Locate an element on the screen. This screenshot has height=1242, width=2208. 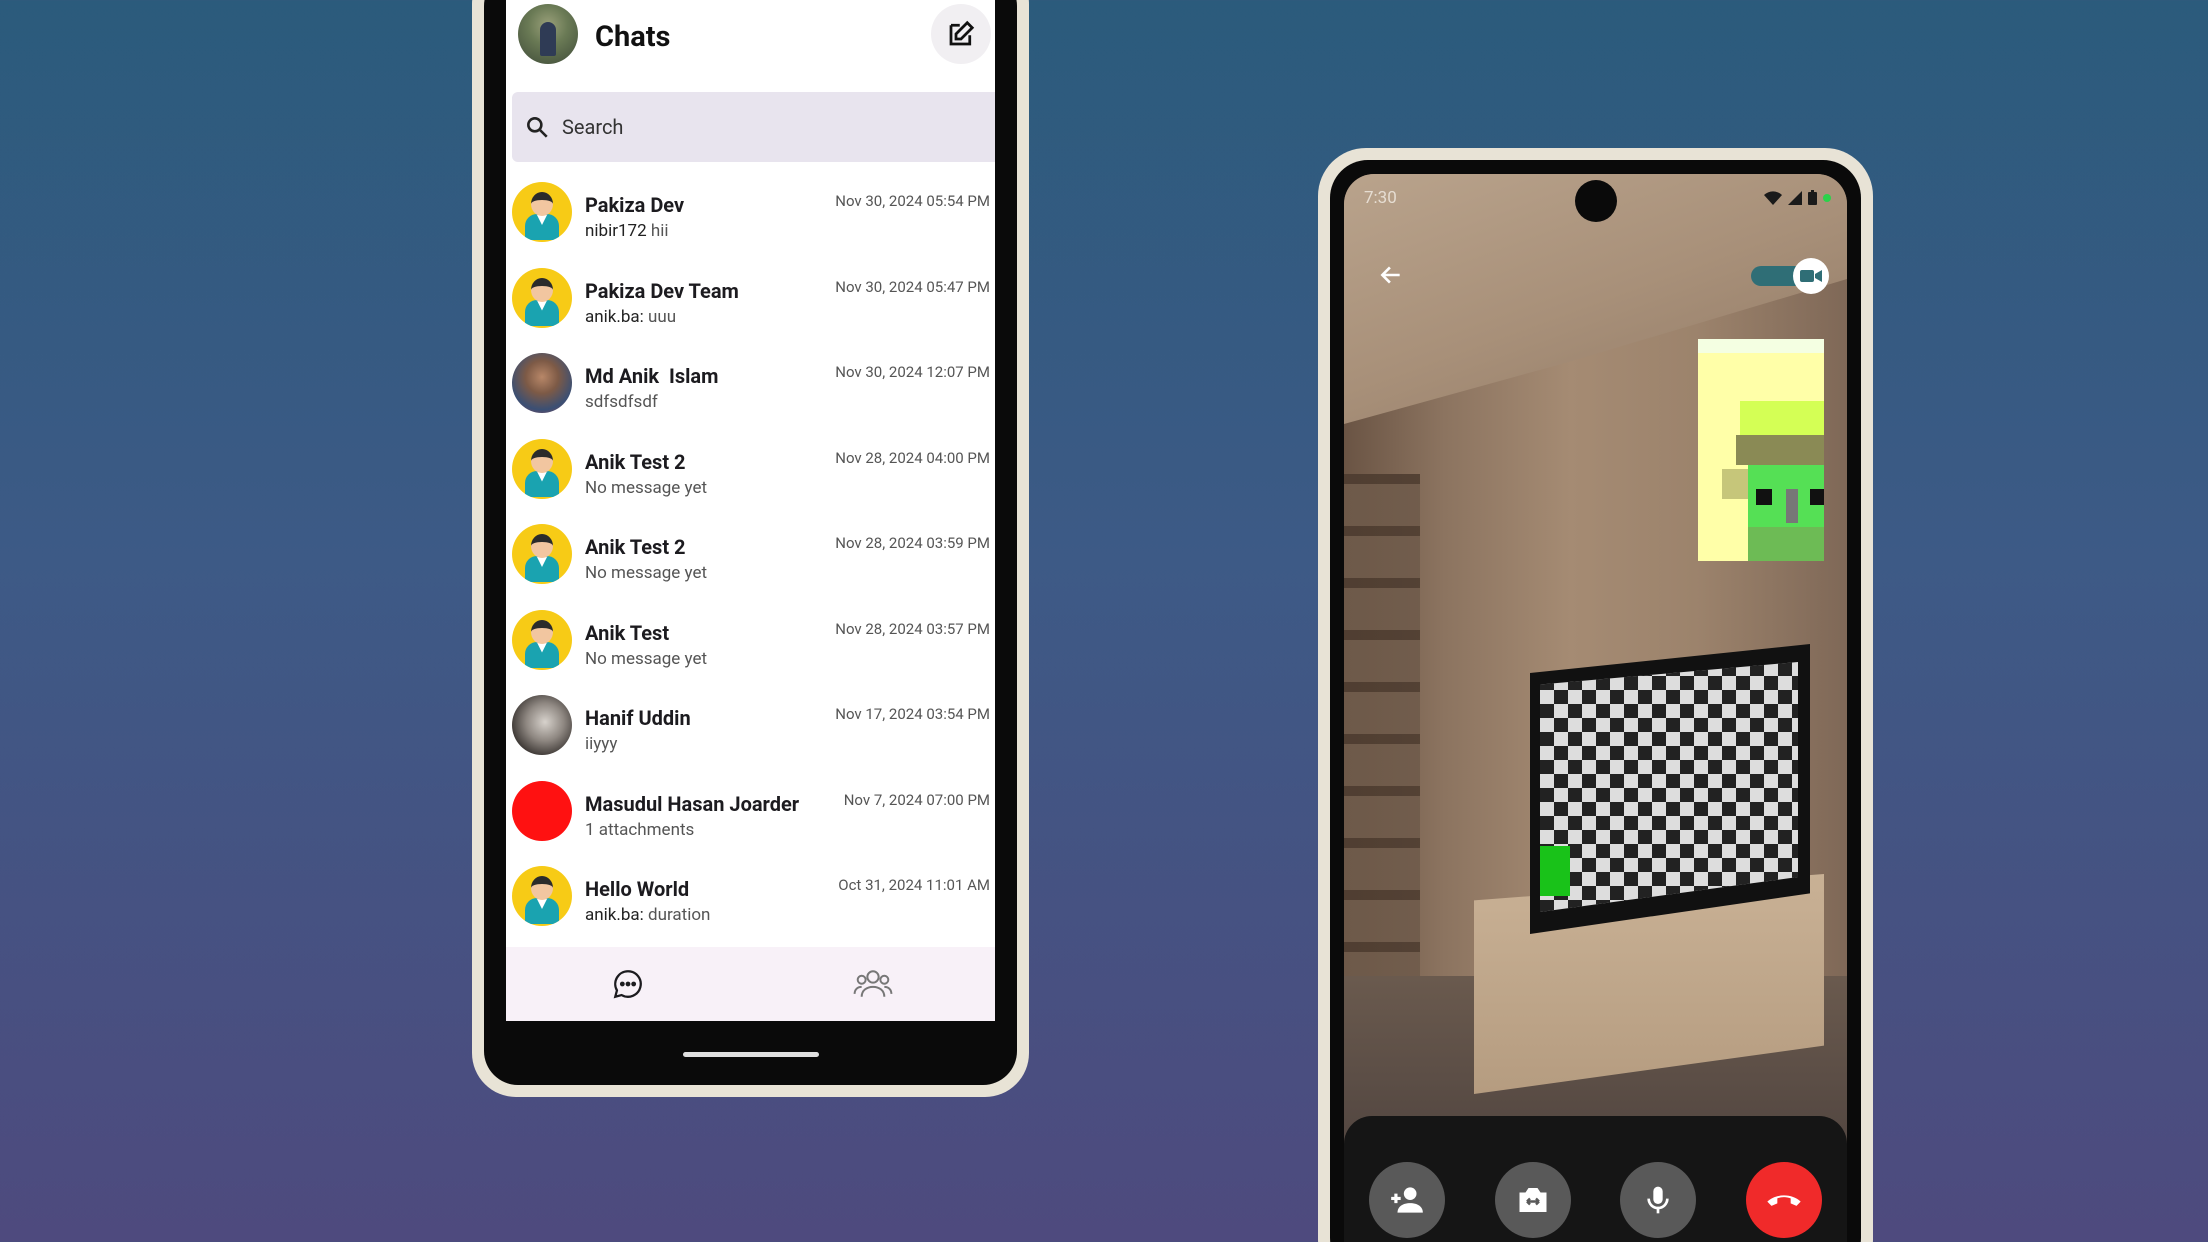
switch-camera-icon is located at coordinates (1533, 1200).